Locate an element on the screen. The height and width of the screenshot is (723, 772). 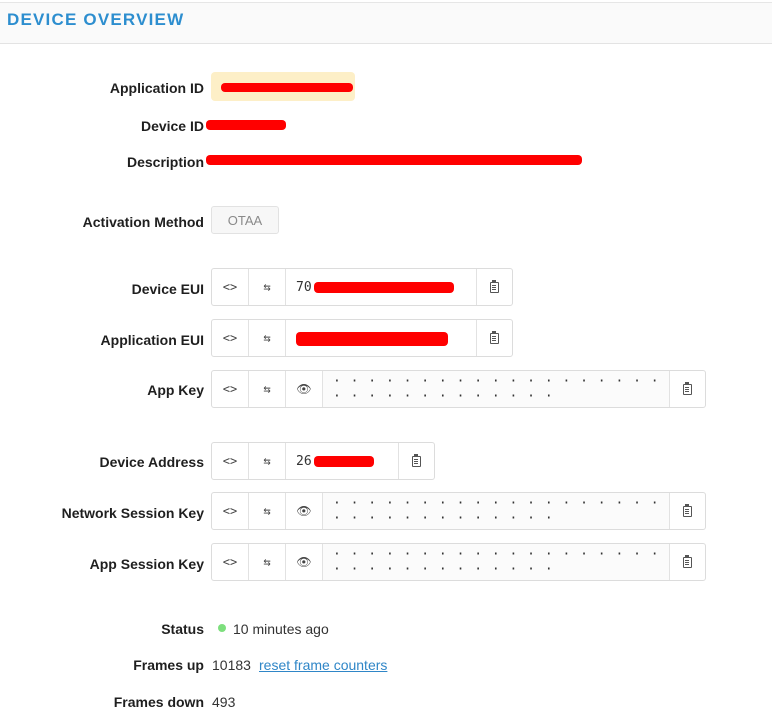
device-id-redaction is located at coordinates (246, 125).